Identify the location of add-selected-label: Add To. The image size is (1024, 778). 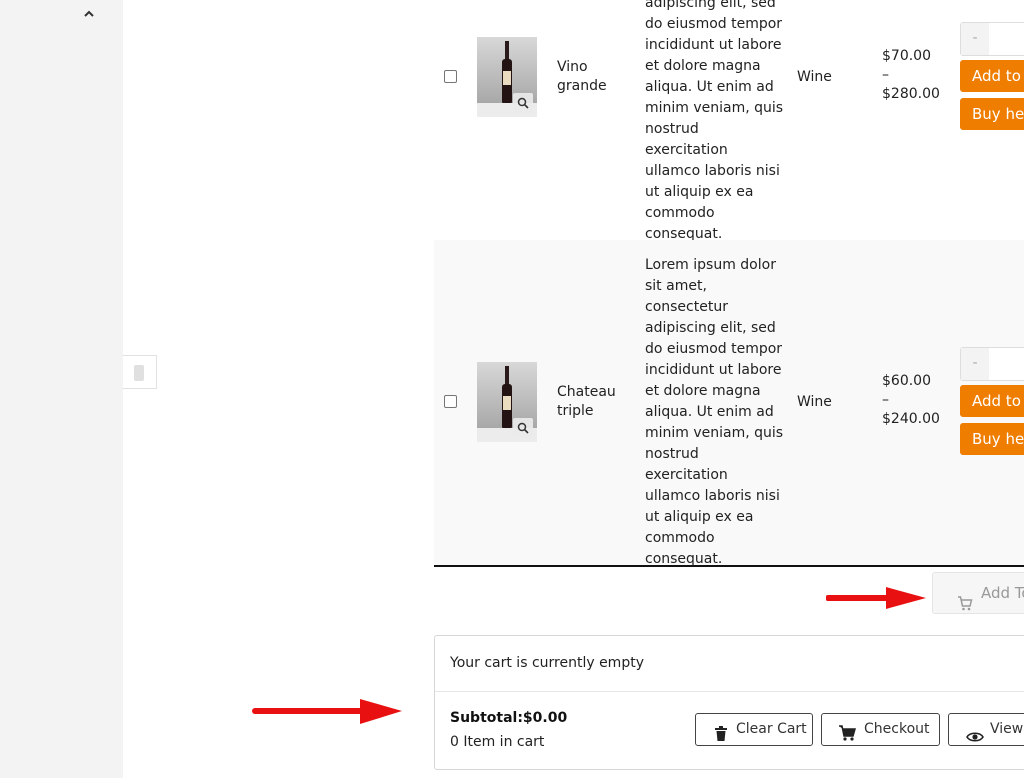
(1002, 593).